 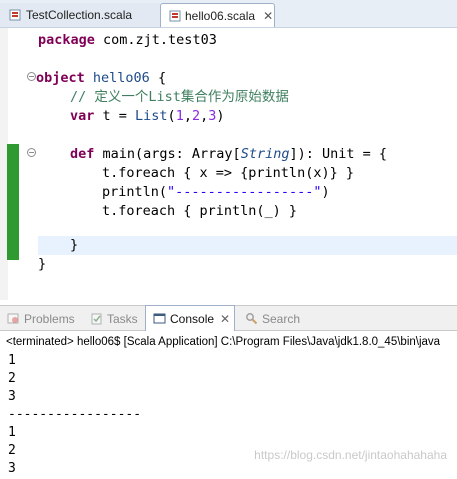 I want to click on tab-label: Search, so click(x=281, y=318).